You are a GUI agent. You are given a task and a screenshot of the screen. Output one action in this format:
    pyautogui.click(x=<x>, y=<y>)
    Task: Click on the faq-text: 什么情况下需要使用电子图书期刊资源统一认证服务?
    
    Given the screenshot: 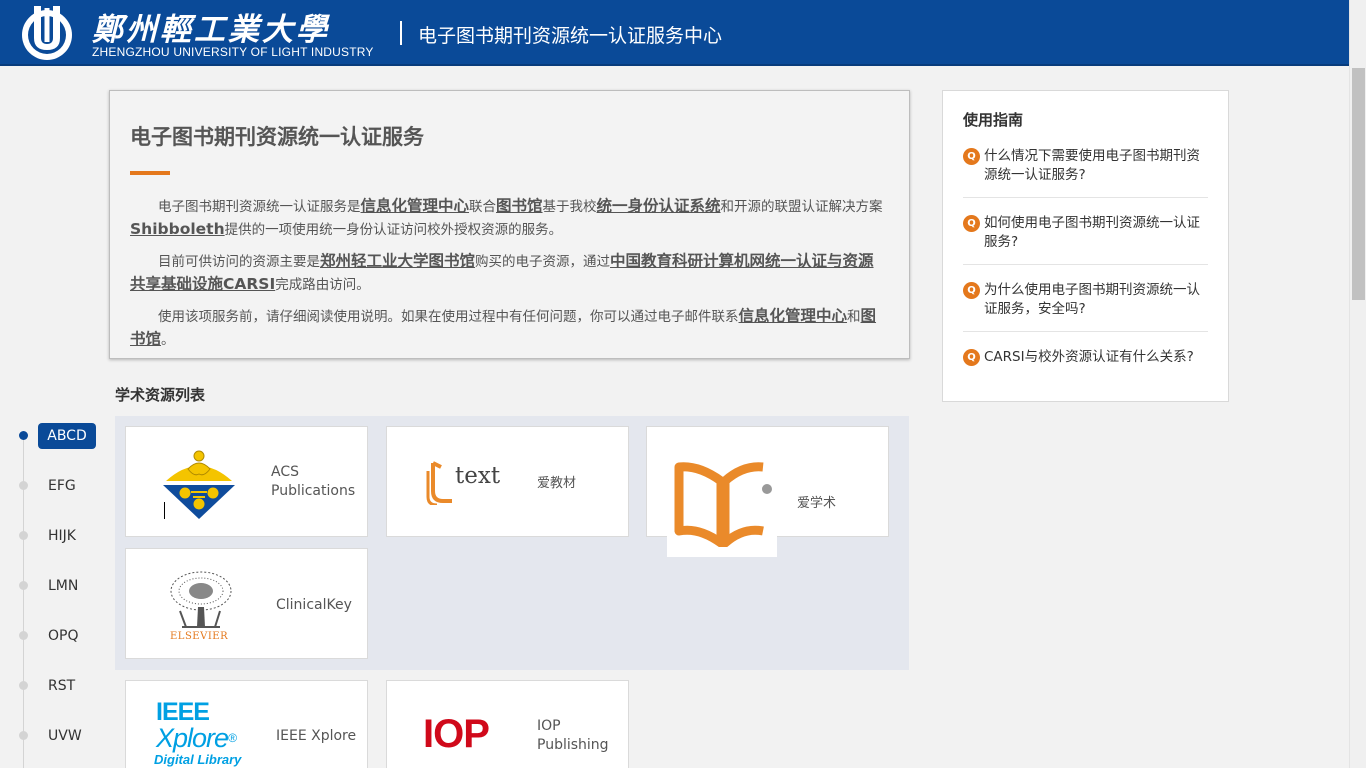 What is the action you would take?
    pyautogui.click(x=1096, y=166)
    